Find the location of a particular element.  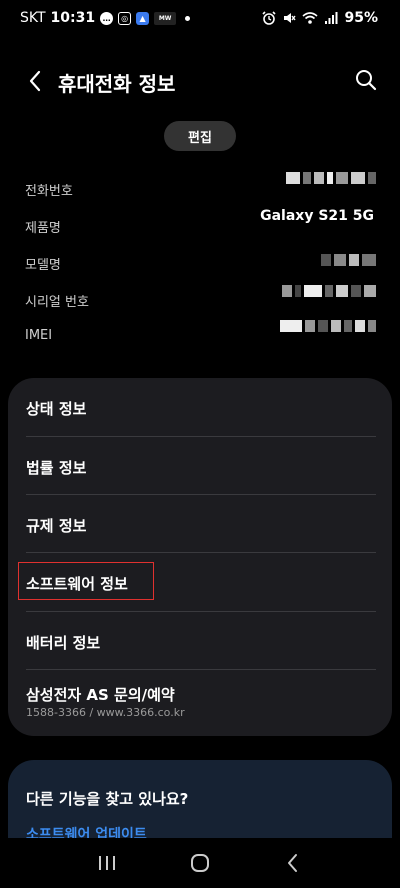

back-nav-icon is located at coordinates (293, 863).